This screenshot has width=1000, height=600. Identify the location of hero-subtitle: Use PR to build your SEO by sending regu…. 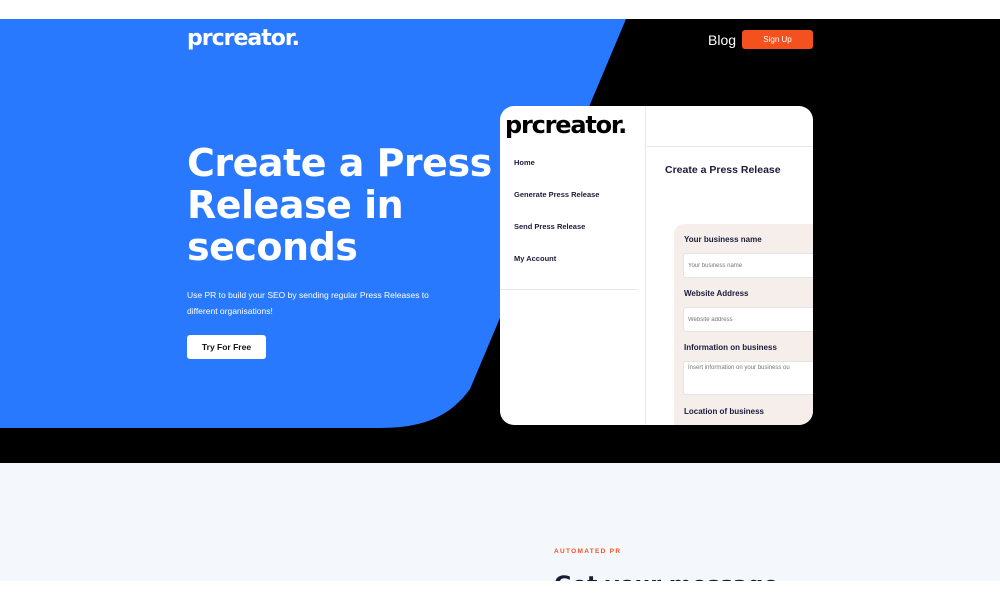
(308, 303).